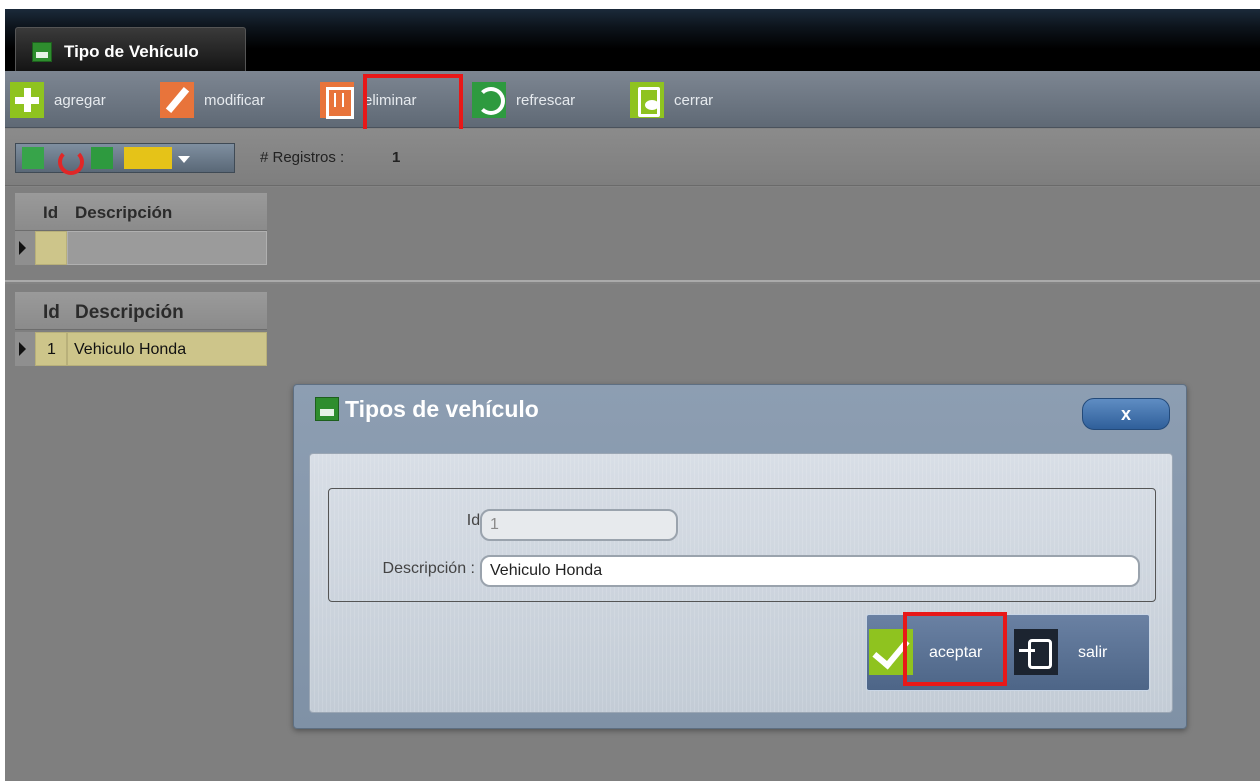  What do you see at coordinates (337, 100) in the screenshot?
I see `trash-icon` at bounding box center [337, 100].